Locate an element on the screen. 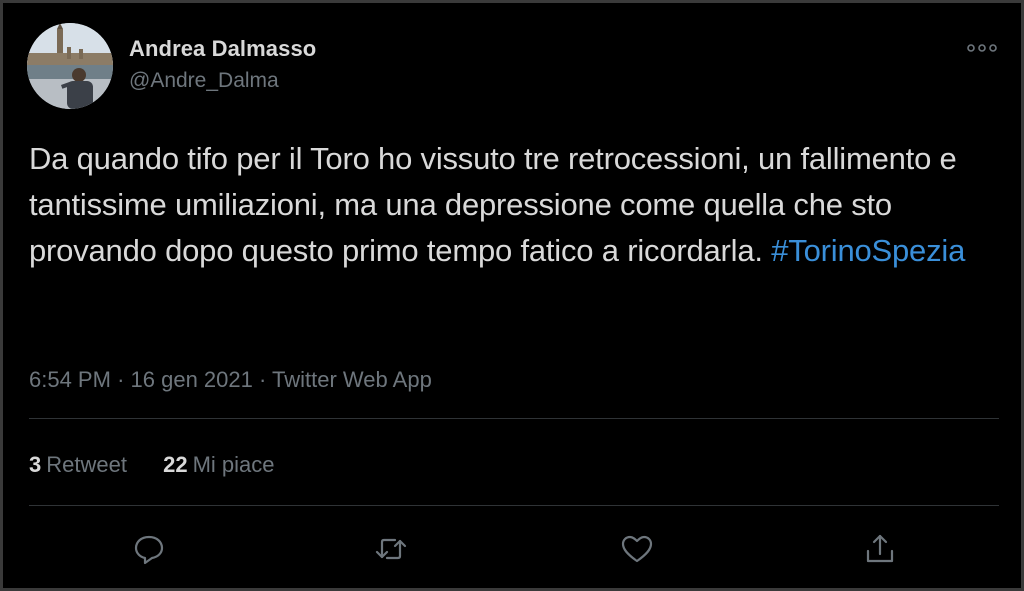 The width and height of the screenshot is (1024, 591). retweets-label: Retweet is located at coordinates (86, 464).